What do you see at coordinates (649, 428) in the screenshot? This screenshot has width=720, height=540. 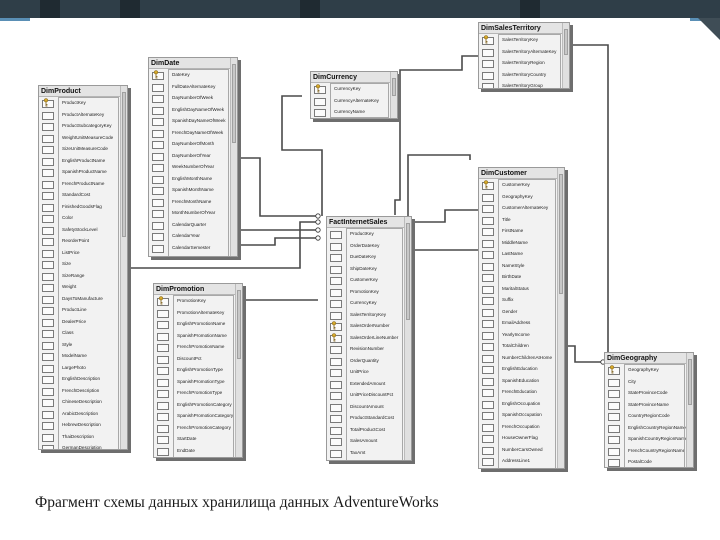 I see `column-row: EnglishCountryRegionName` at bounding box center [649, 428].